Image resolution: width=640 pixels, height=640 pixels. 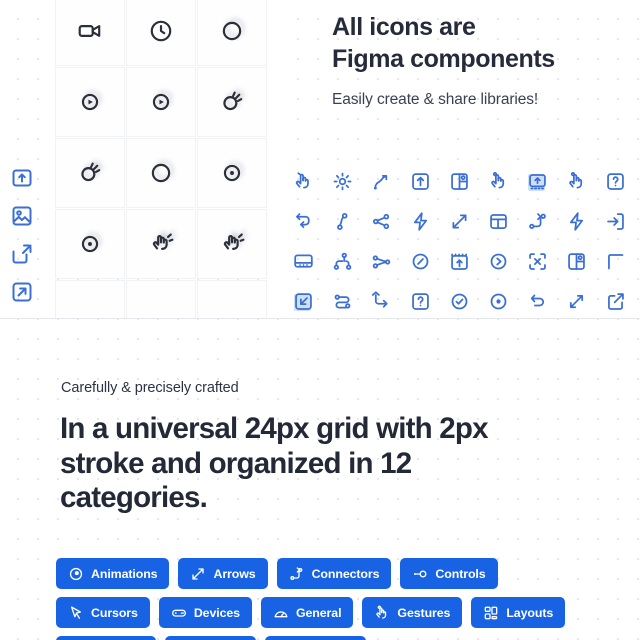 I want to click on arrow-corner-icon, so click(x=381, y=301).